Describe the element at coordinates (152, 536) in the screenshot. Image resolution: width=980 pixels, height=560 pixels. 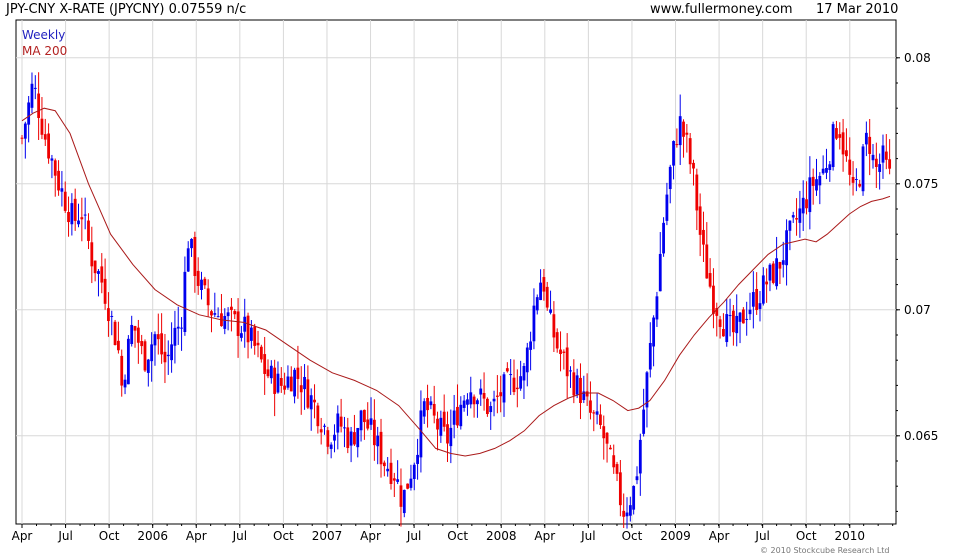
I see `x-tick-label: 2006` at that location.